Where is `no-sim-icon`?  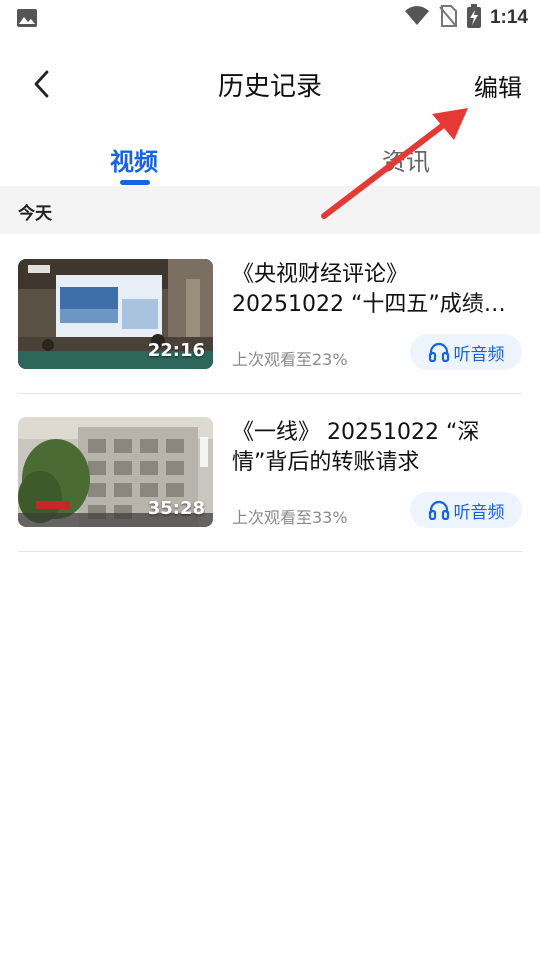
no-sim-icon is located at coordinates (448, 18).